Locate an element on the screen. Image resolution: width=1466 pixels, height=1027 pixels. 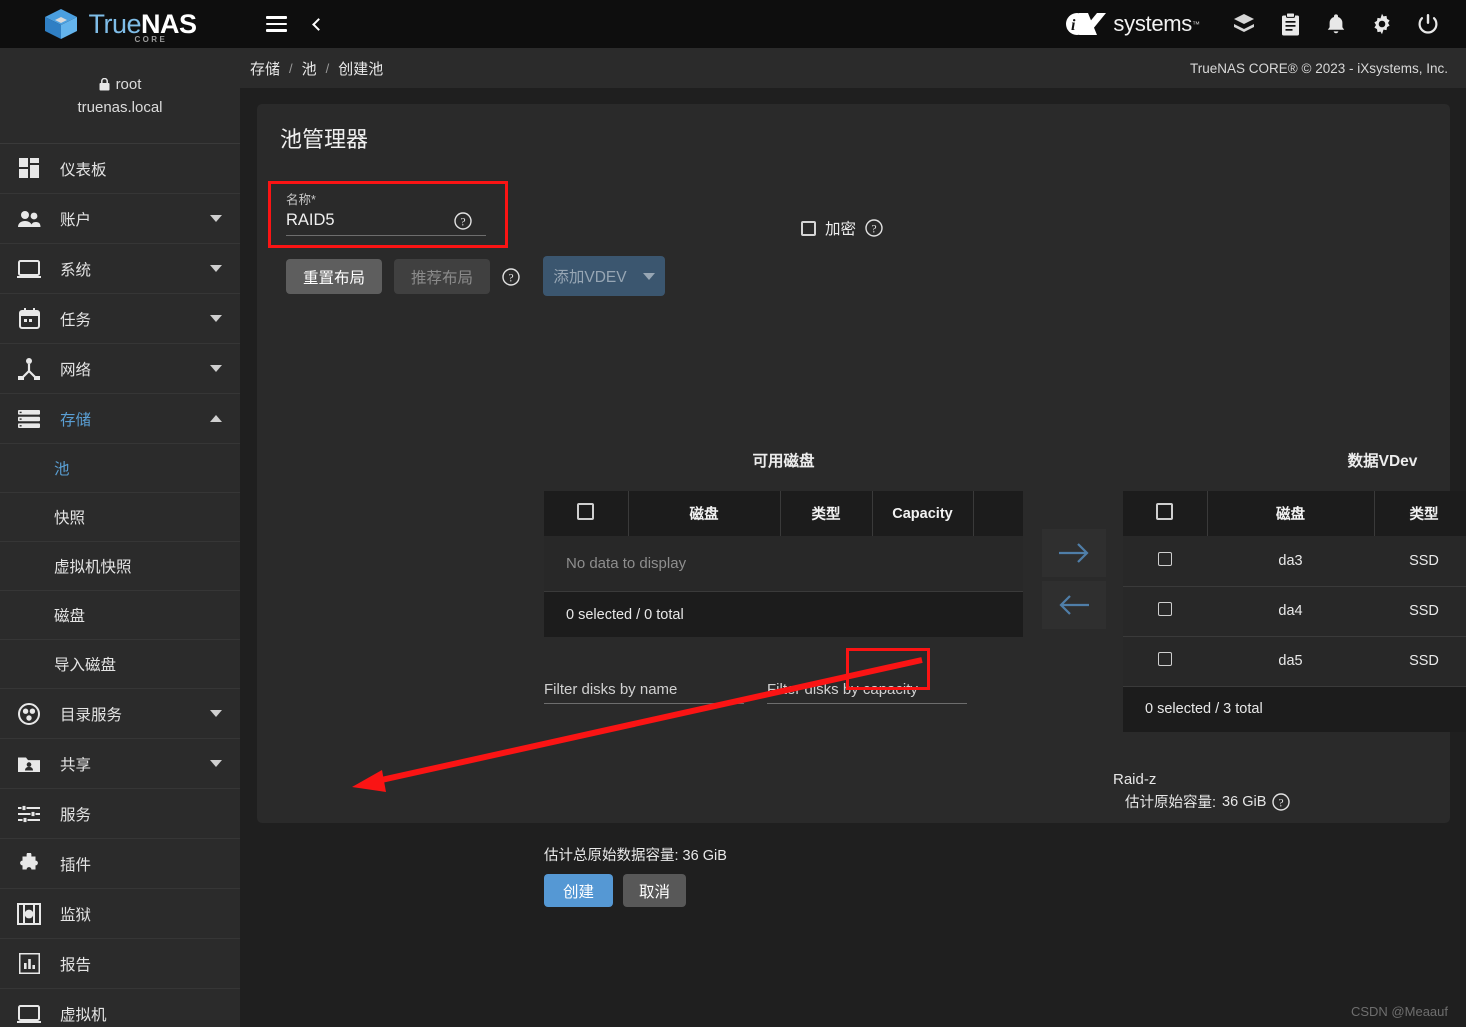
sidebar-subitem-import-disk: 导入磁盘 is located at coordinates (120, 664).